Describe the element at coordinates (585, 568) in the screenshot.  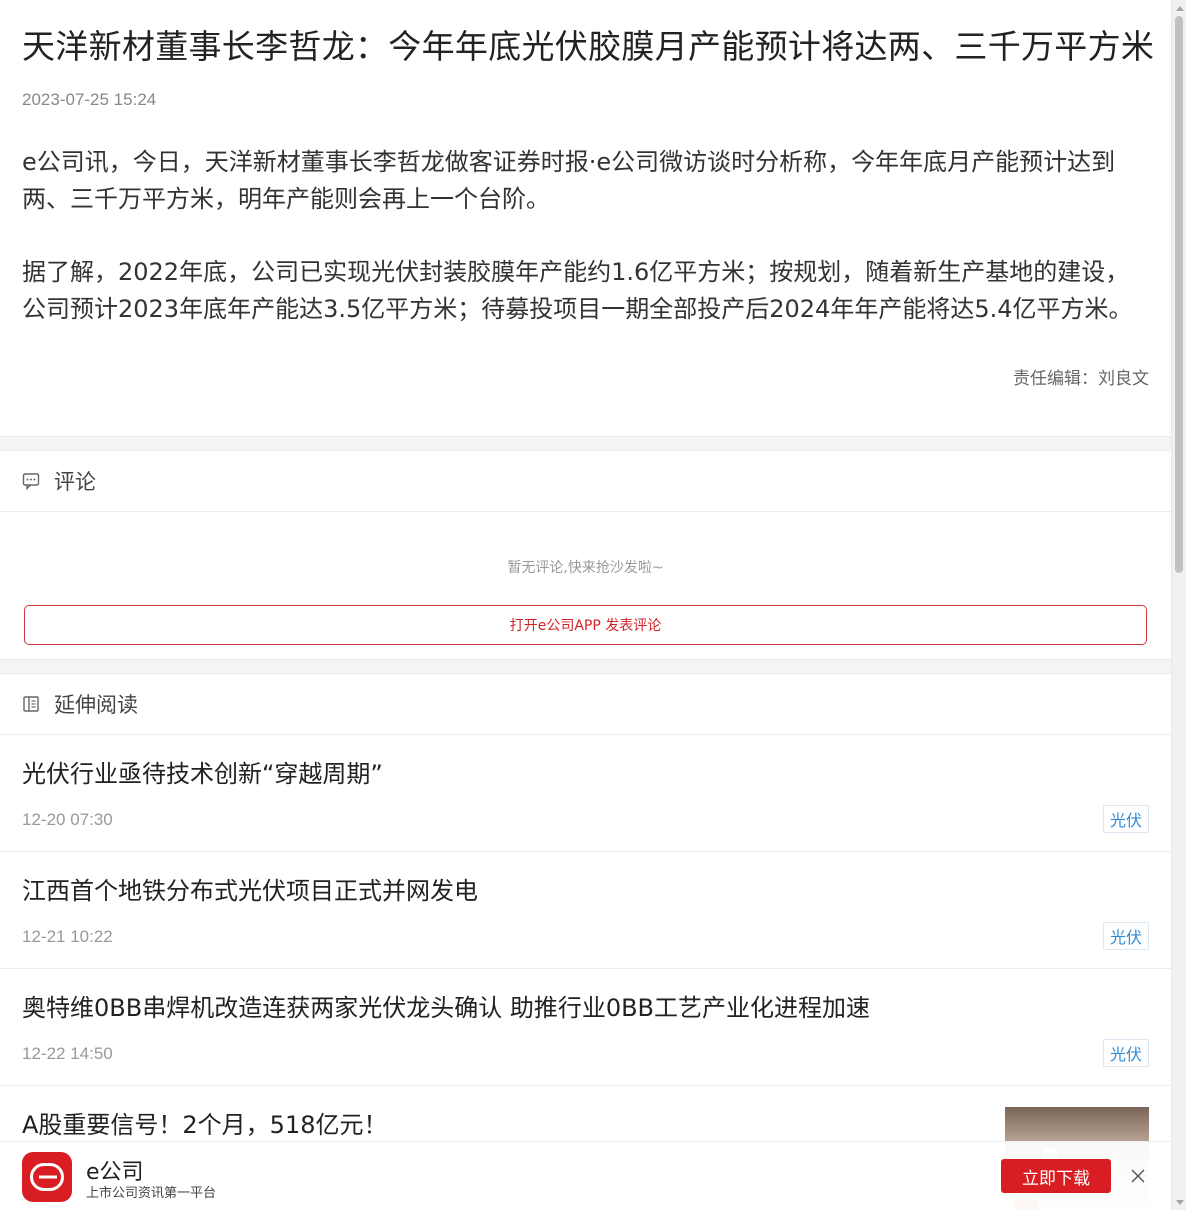
I see `no-comment-text: 暂无评论,快来抢沙发啦~` at that location.